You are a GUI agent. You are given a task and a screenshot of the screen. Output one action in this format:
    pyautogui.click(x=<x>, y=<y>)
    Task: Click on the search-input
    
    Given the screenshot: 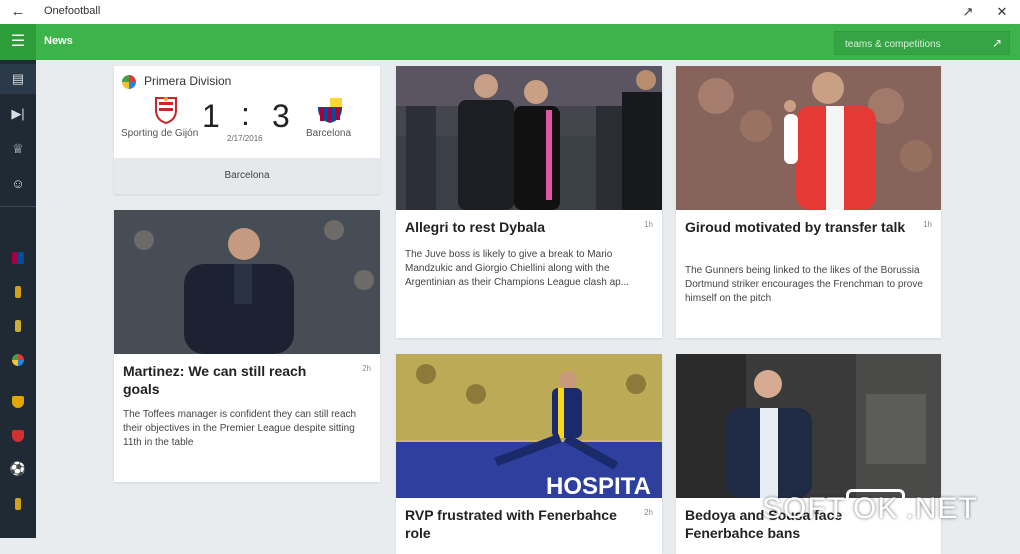 What is the action you would take?
    pyautogui.click(x=913, y=44)
    